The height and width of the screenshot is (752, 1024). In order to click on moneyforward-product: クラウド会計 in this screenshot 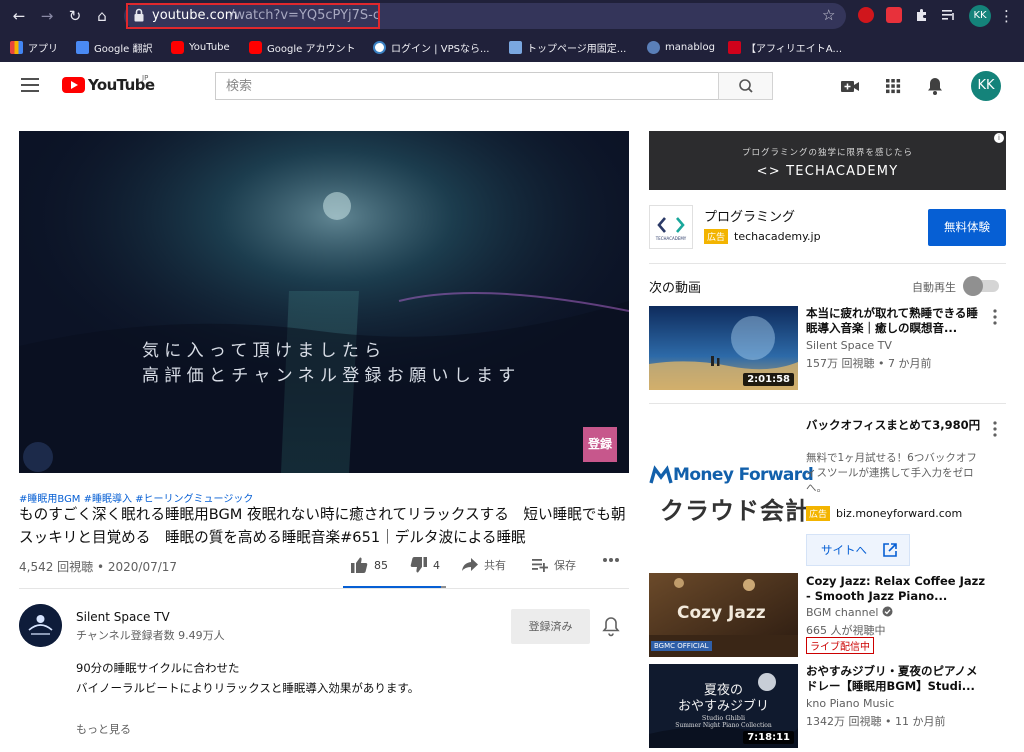, I will do `click(735, 511)`.